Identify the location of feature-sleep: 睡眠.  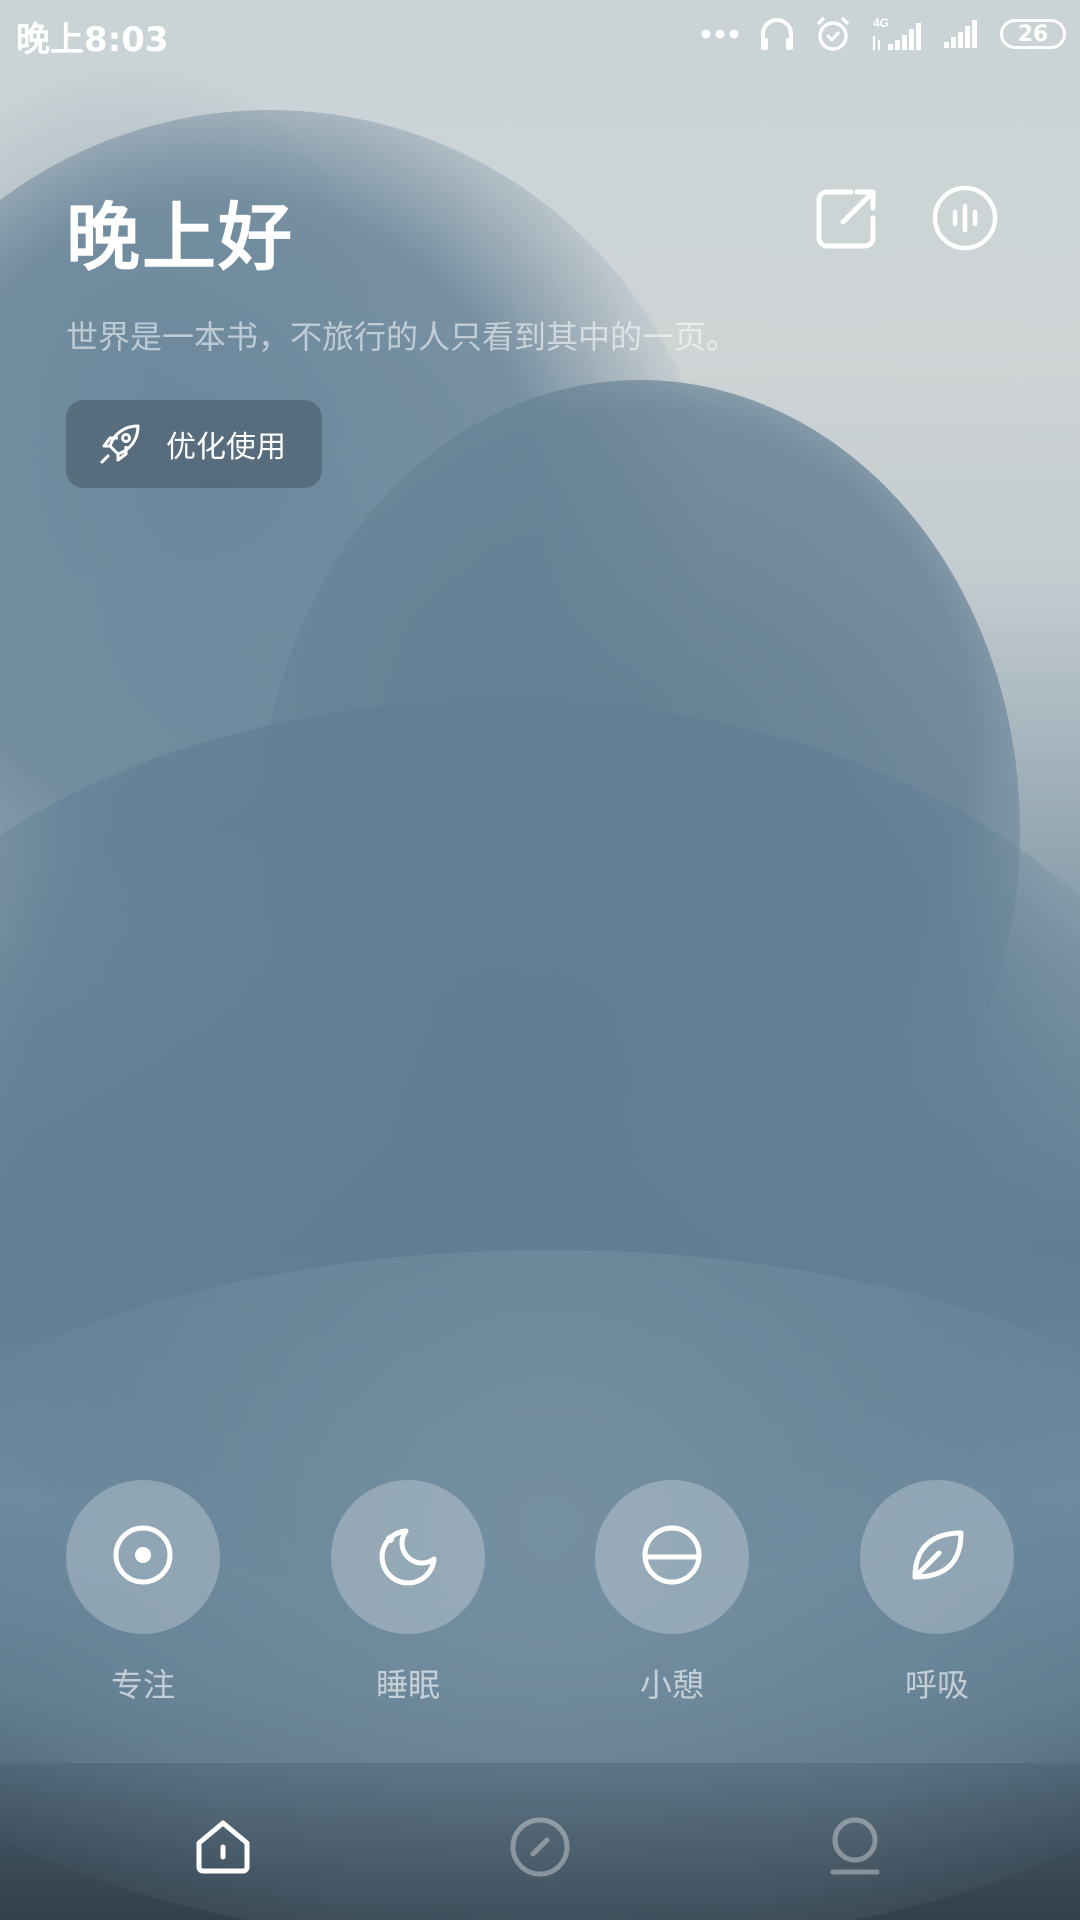
(408, 1593).